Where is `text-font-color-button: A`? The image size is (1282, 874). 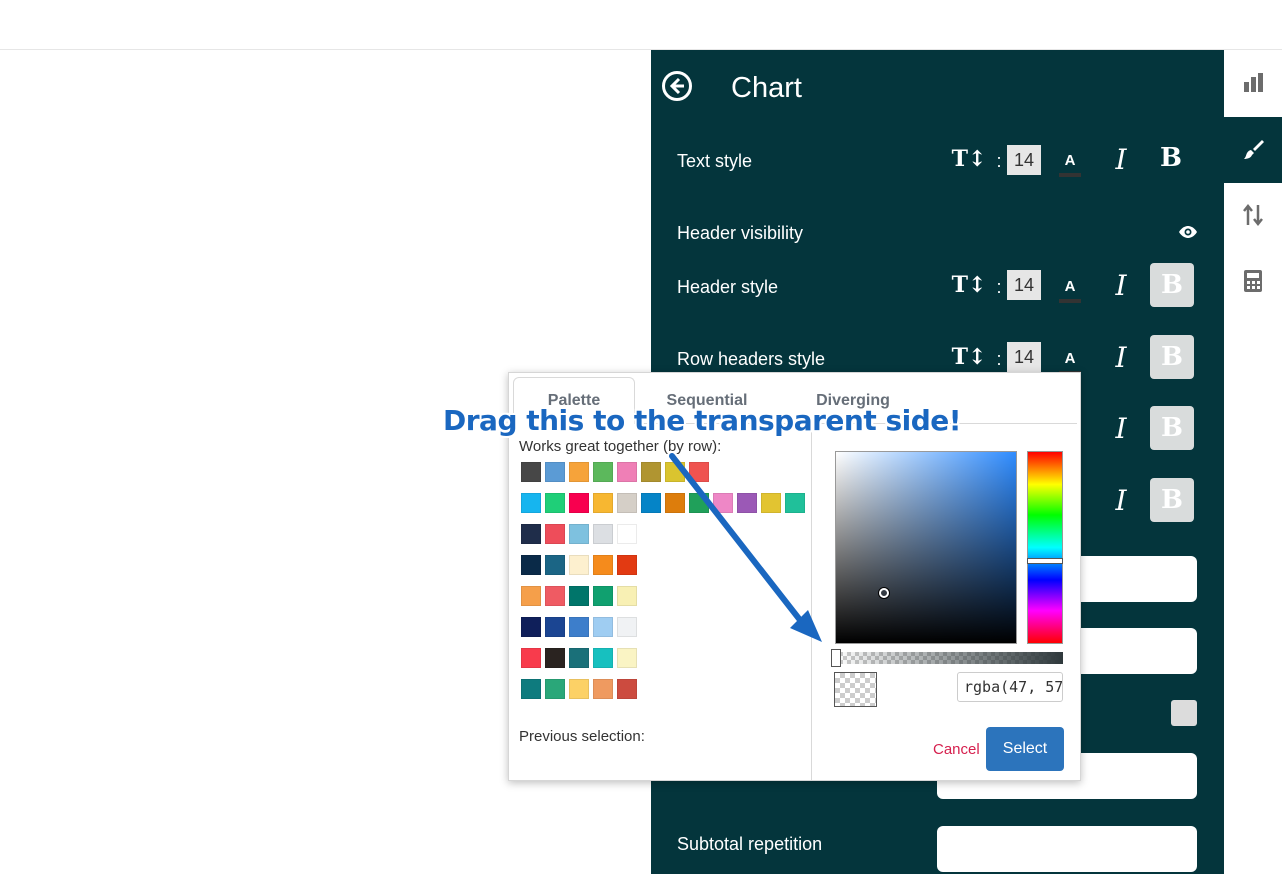 text-font-color-button: A is located at coordinates (1070, 164).